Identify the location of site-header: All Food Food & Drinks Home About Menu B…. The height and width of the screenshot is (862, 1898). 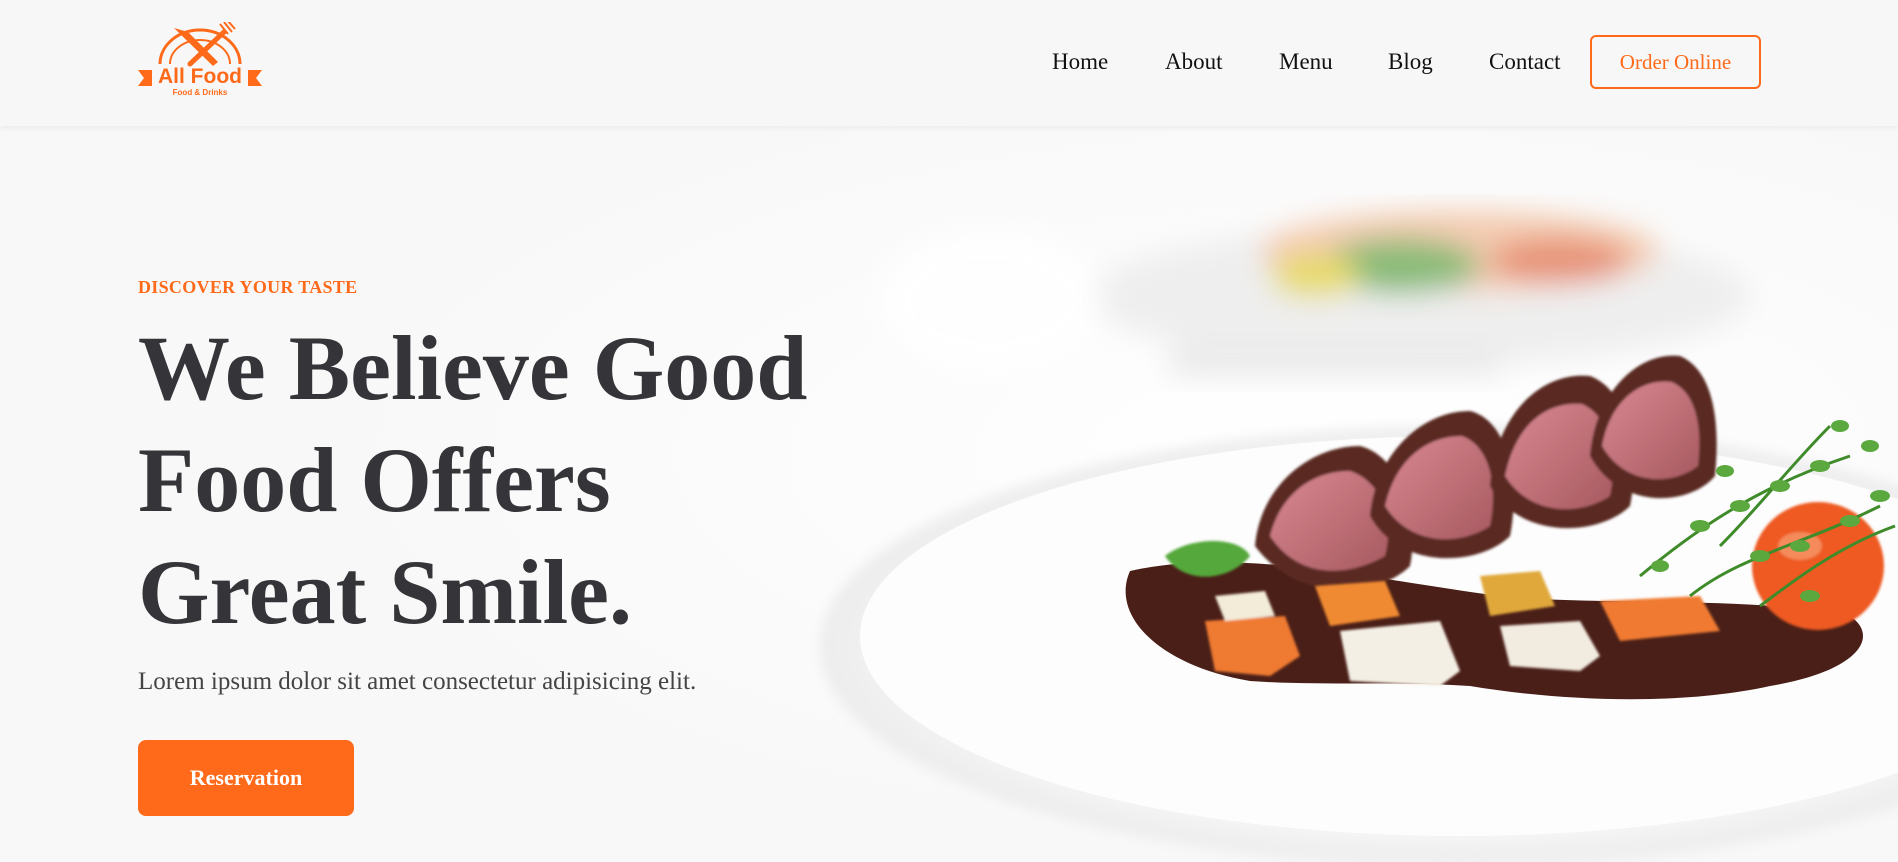
(949, 63).